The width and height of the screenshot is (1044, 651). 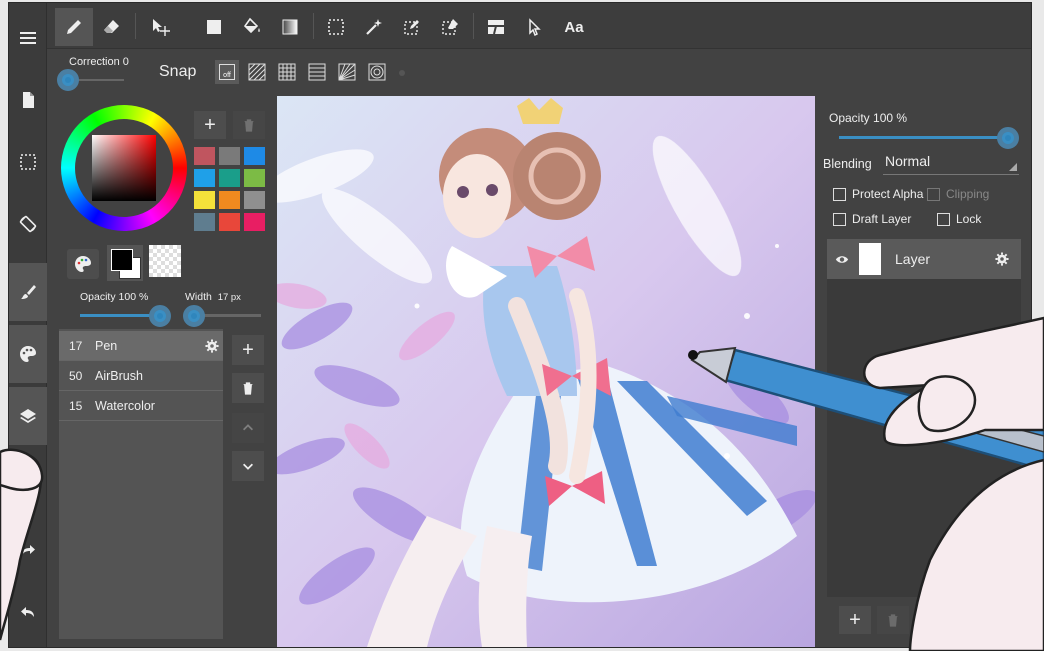 I want to click on snap-label: Snap, so click(x=178, y=71).